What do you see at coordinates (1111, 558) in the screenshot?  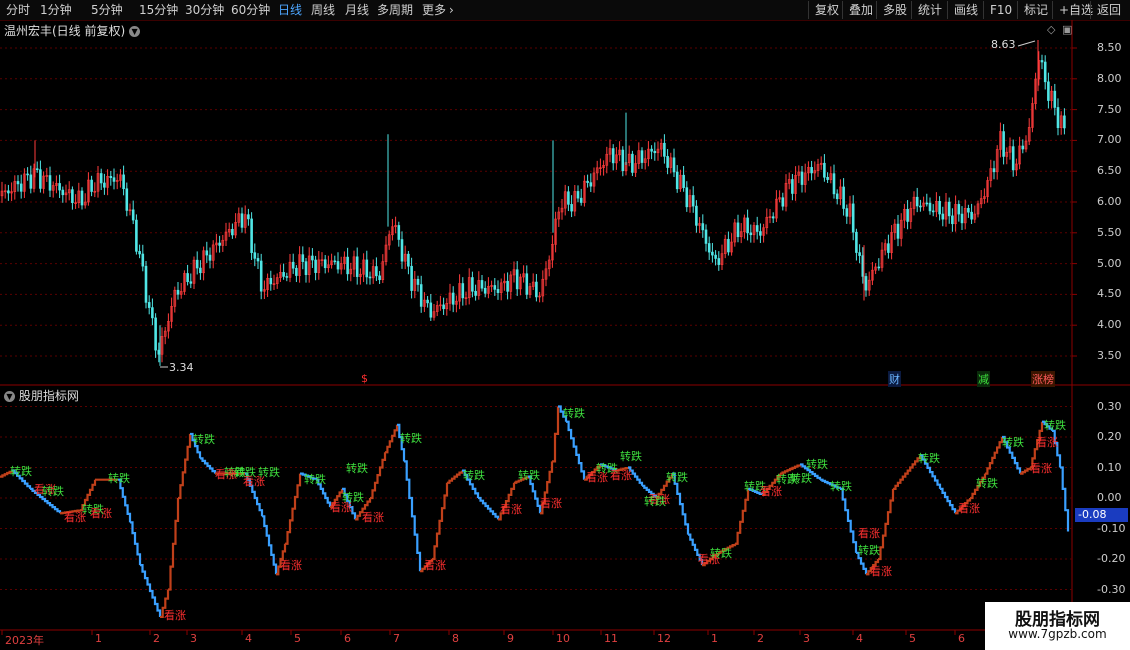 I see `indicator-tick-label: -0.20` at bounding box center [1111, 558].